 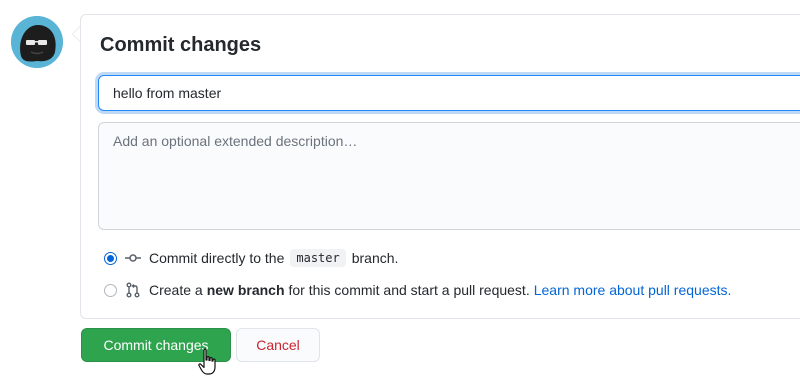 What do you see at coordinates (110, 290) in the screenshot?
I see `new-branch-radio` at bounding box center [110, 290].